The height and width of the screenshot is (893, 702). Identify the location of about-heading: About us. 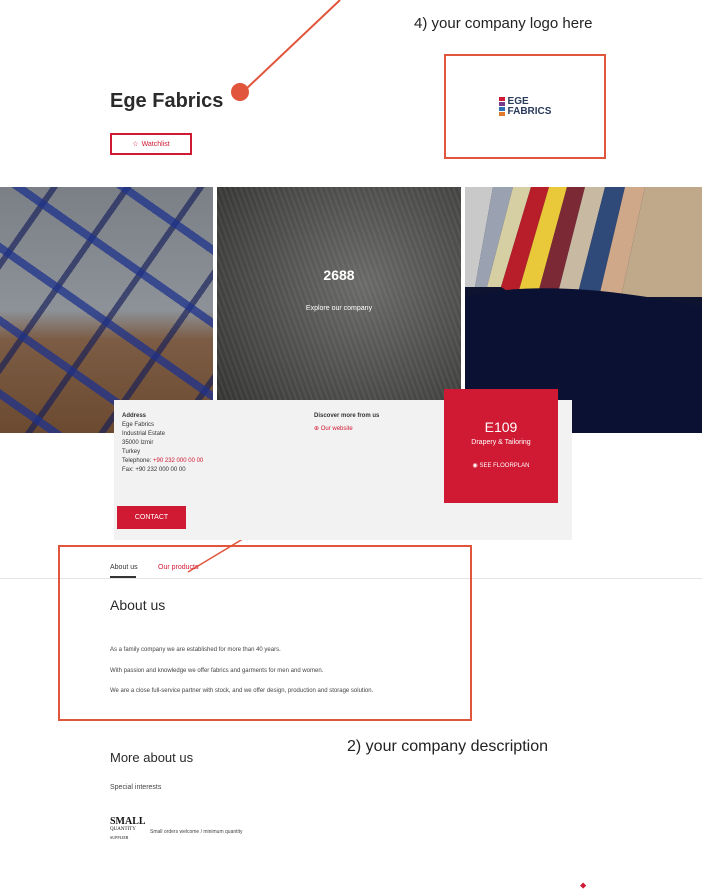
(138, 605).